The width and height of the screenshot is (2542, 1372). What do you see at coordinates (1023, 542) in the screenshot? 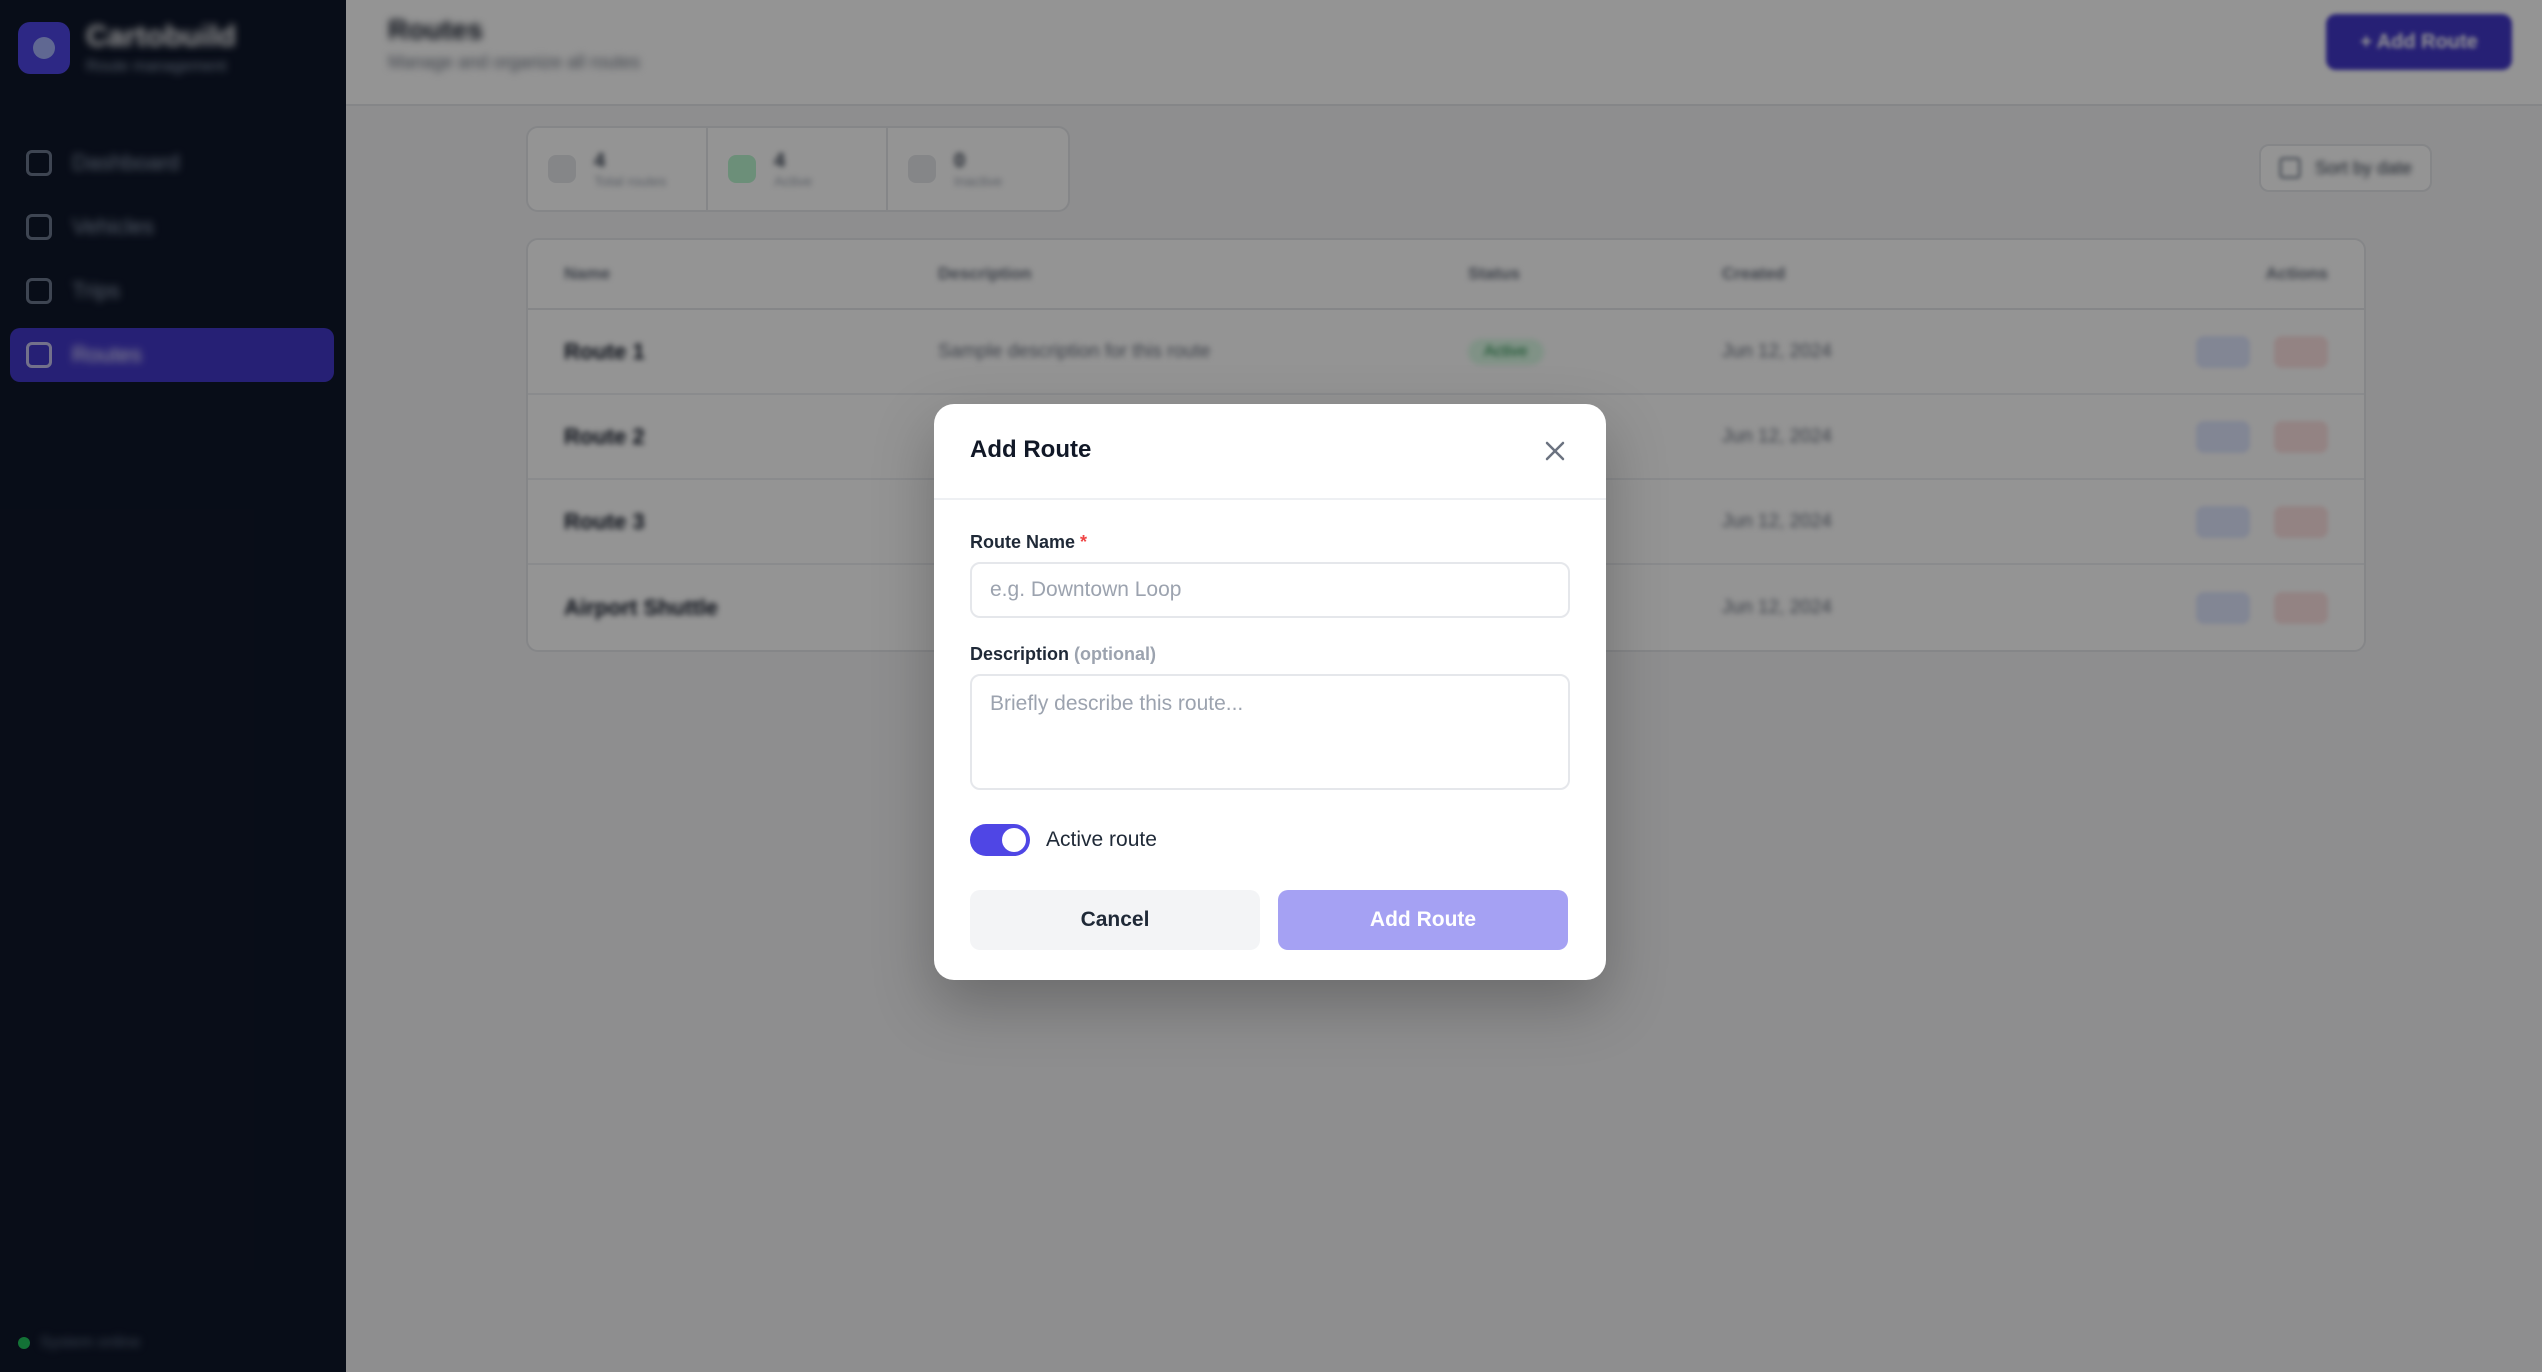
I see `route-name-label-text: Route Name` at bounding box center [1023, 542].